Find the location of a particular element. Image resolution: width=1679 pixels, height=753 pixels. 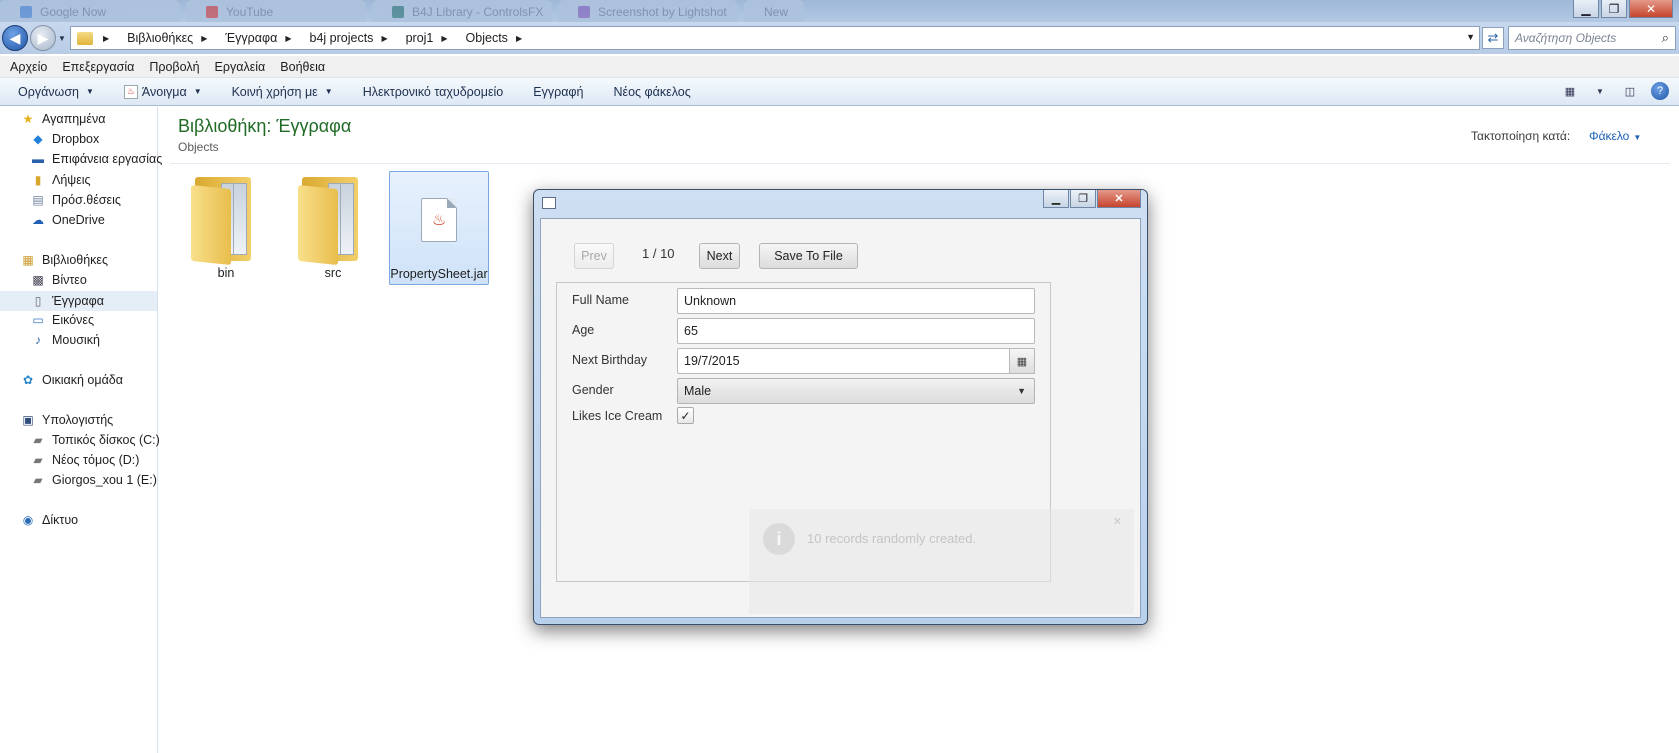

sidebar-item-onedrive: ☁ OneDrive is located at coordinates (67, 220).